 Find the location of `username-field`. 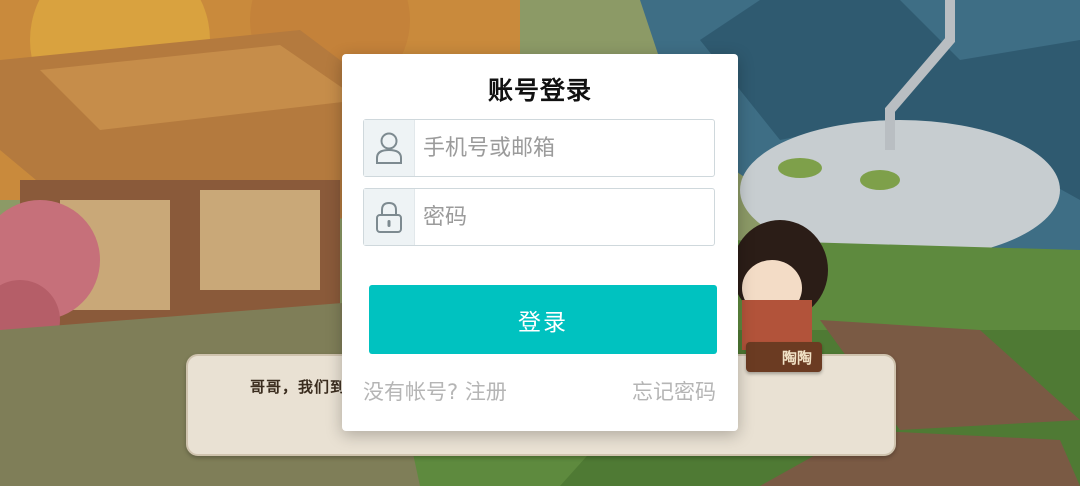

username-field is located at coordinates (539, 148).